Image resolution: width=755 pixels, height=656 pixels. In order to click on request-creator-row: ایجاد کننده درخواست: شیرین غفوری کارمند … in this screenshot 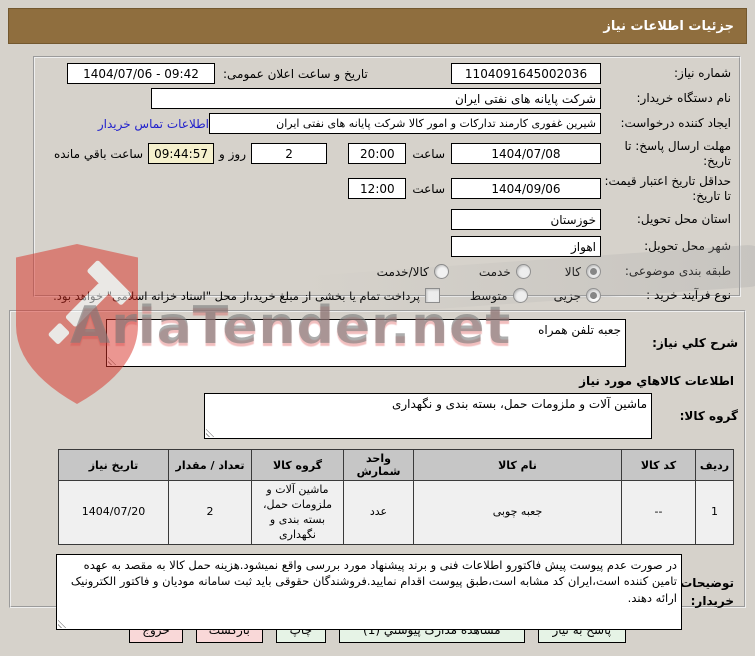, I will do `click(387, 123)`.